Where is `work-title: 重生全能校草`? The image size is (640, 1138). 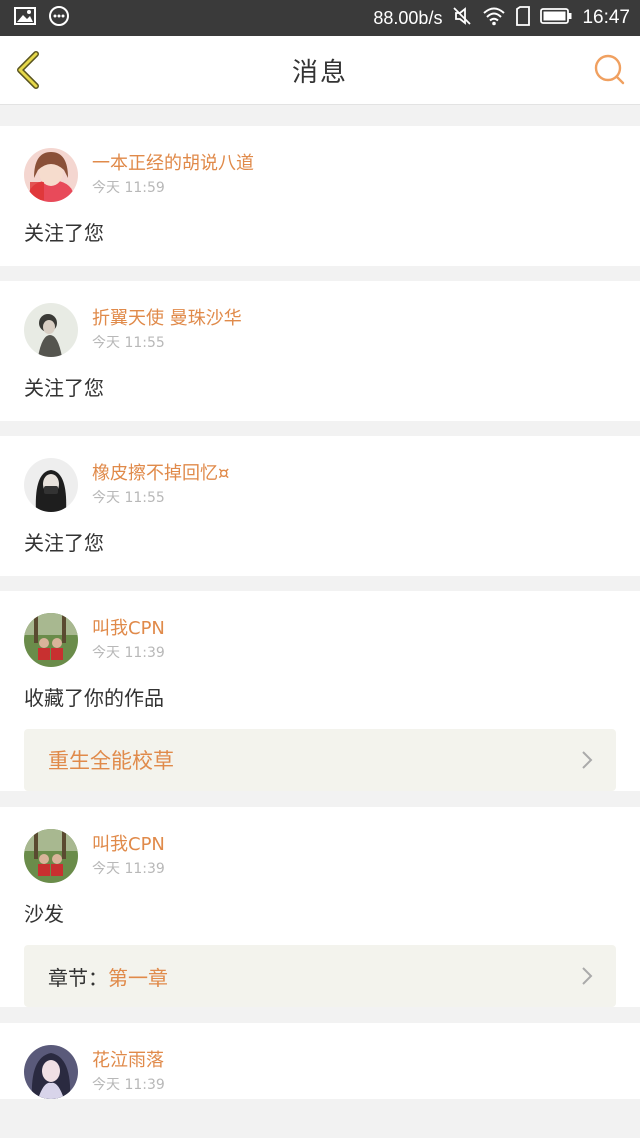 work-title: 重生全能校草 is located at coordinates (111, 761).